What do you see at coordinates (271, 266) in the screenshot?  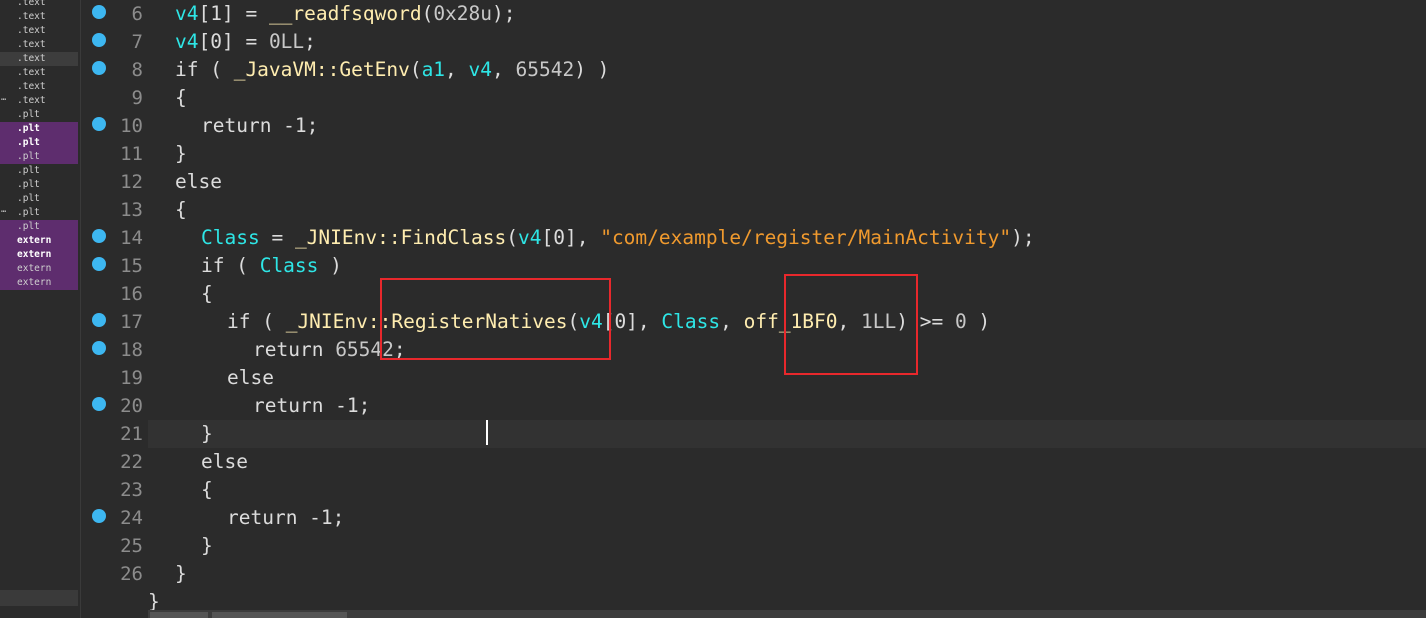 I see `code-line-content: if ( Class )` at bounding box center [271, 266].